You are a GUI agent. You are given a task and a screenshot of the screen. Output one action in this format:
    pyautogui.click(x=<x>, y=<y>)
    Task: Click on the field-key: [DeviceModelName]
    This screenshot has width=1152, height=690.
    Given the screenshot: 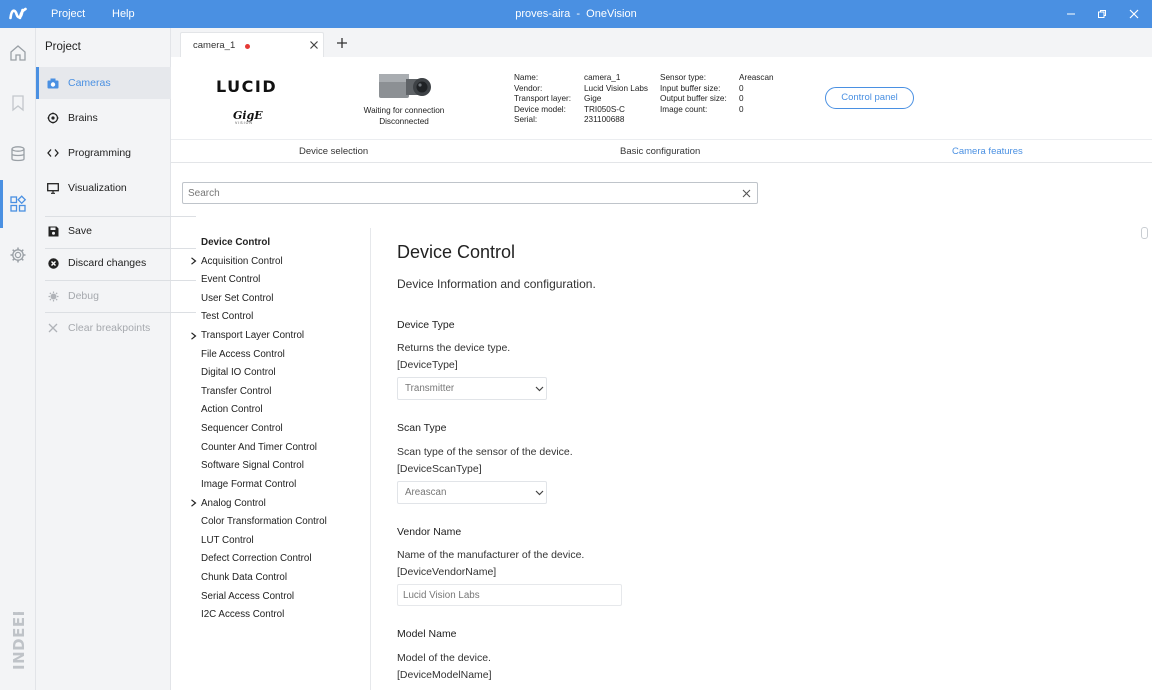 What is the action you would take?
    pyautogui.click(x=444, y=674)
    